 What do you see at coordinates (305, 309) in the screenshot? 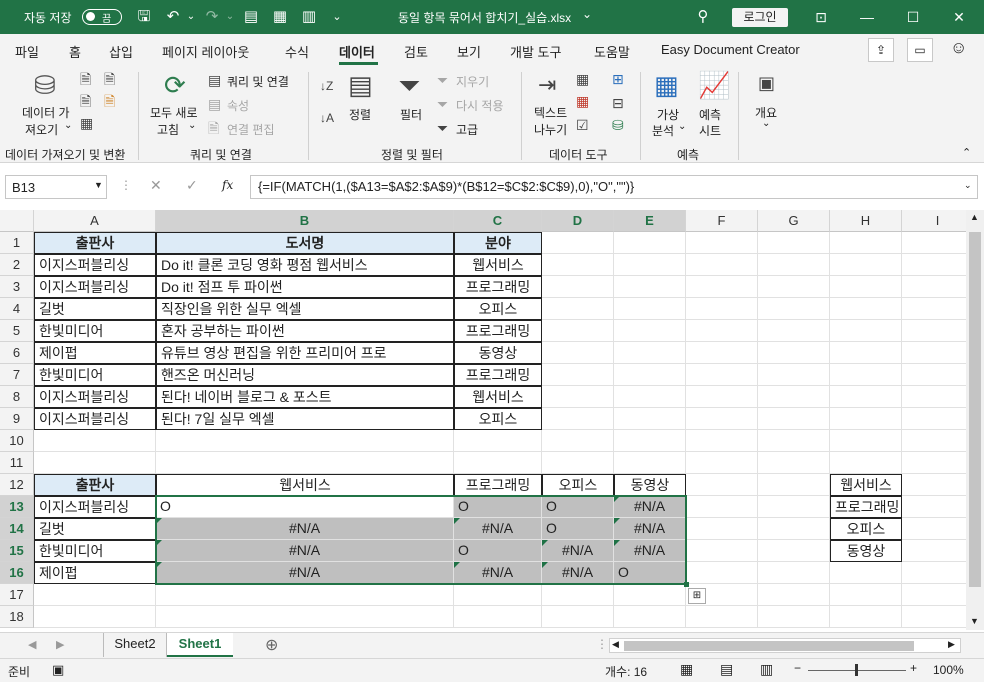
I see `table1-title: 직장인을 위한 실무 엑셀` at bounding box center [305, 309].